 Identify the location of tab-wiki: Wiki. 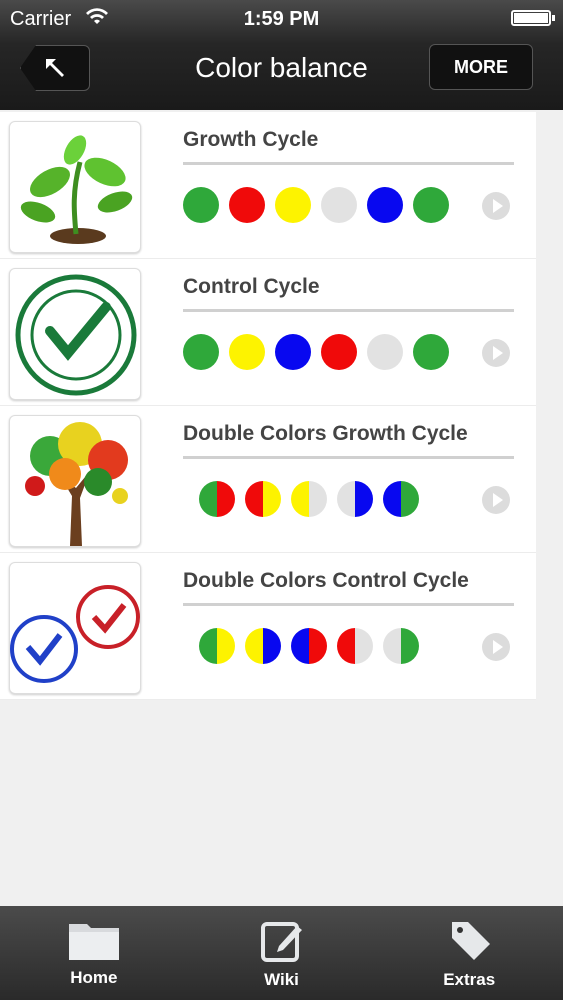
(282, 953).